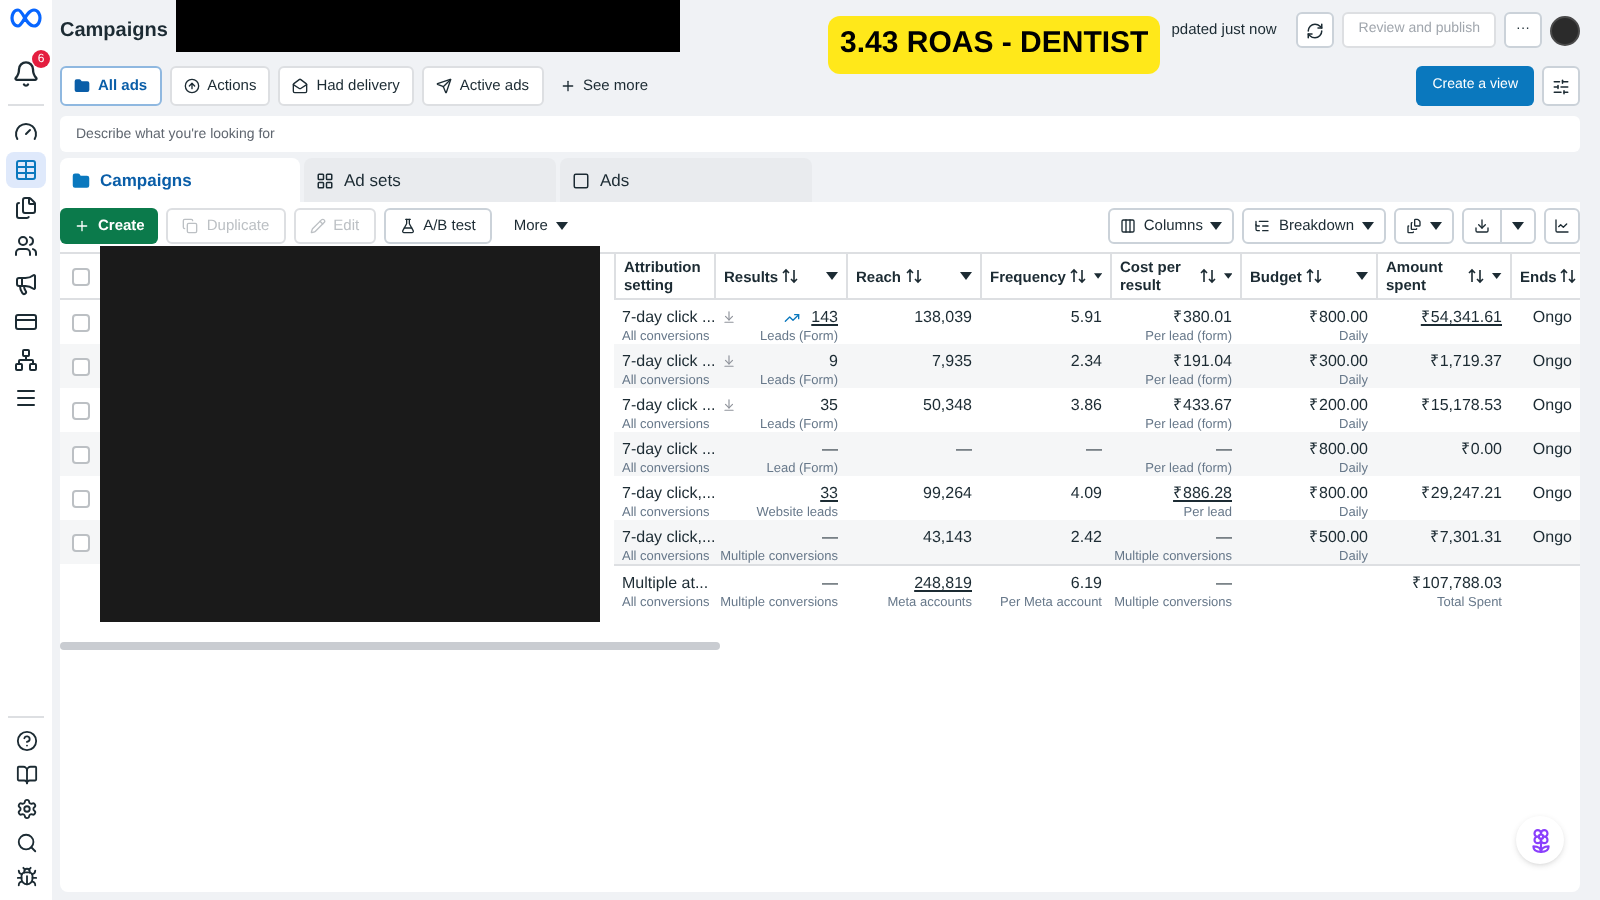 The width and height of the screenshot is (1600, 900). What do you see at coordinates (1465, 537) in the screenshot?
I see `cell-value: ₹7,301.31` at bounding box center [1465, 537].